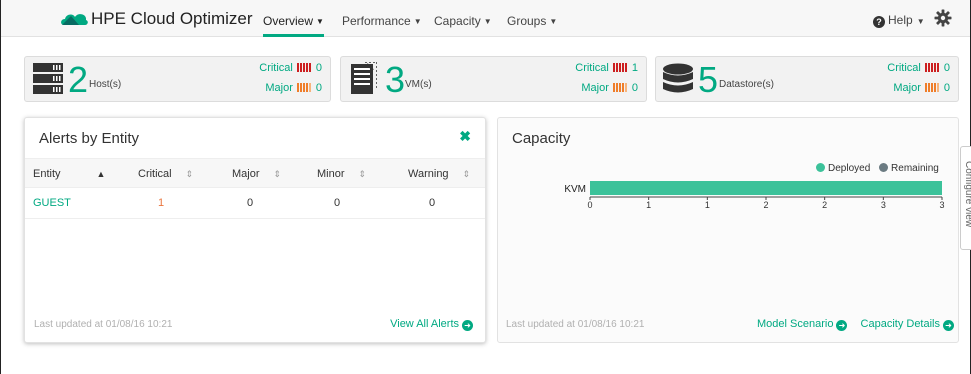 This screenshot has width=971, height=374. I want to click on category-label: KVM, so click(575, 189).